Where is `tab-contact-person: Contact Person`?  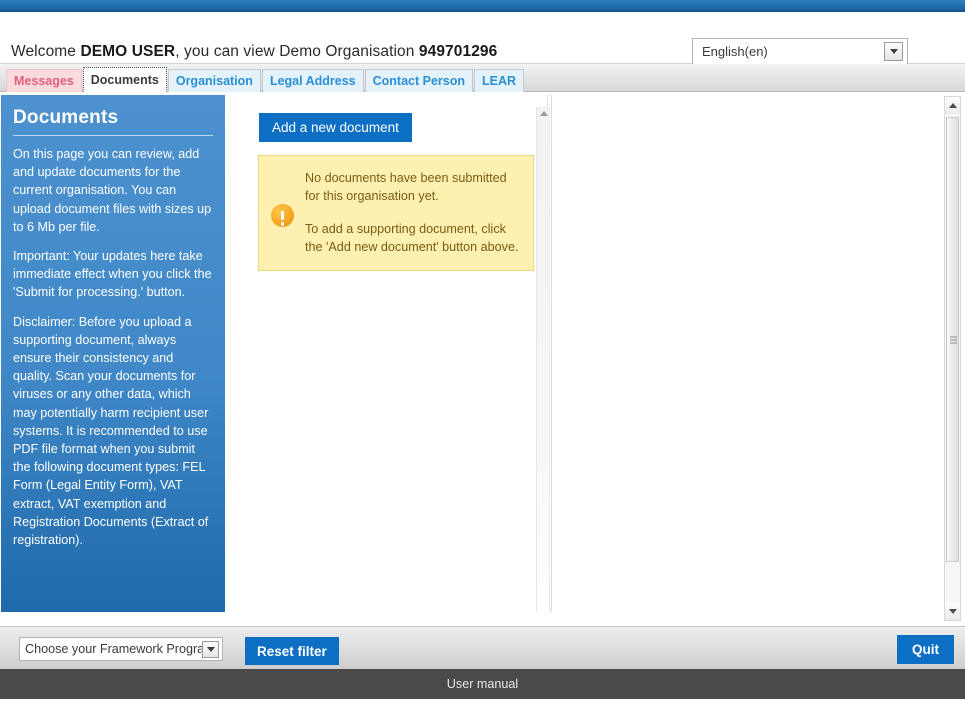 tab-contact-person: Contact Person is located at coordinates (419, 80).